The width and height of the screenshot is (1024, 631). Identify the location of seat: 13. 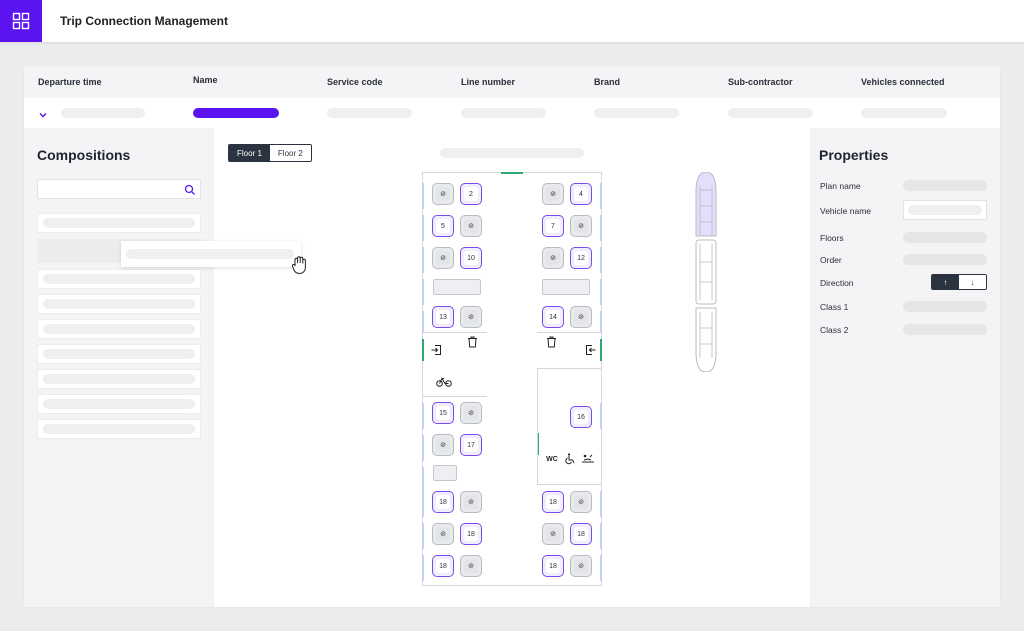
(443, 317).